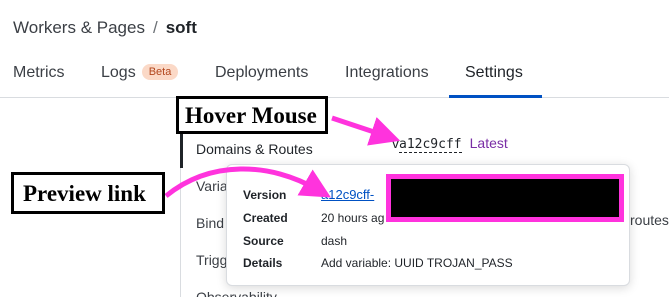 The image size is (669, 297). What do you see at coordinates (261, 73) in the screenshot?
I see `tab-deployments: Deployments` at bounding box center [261, 73].